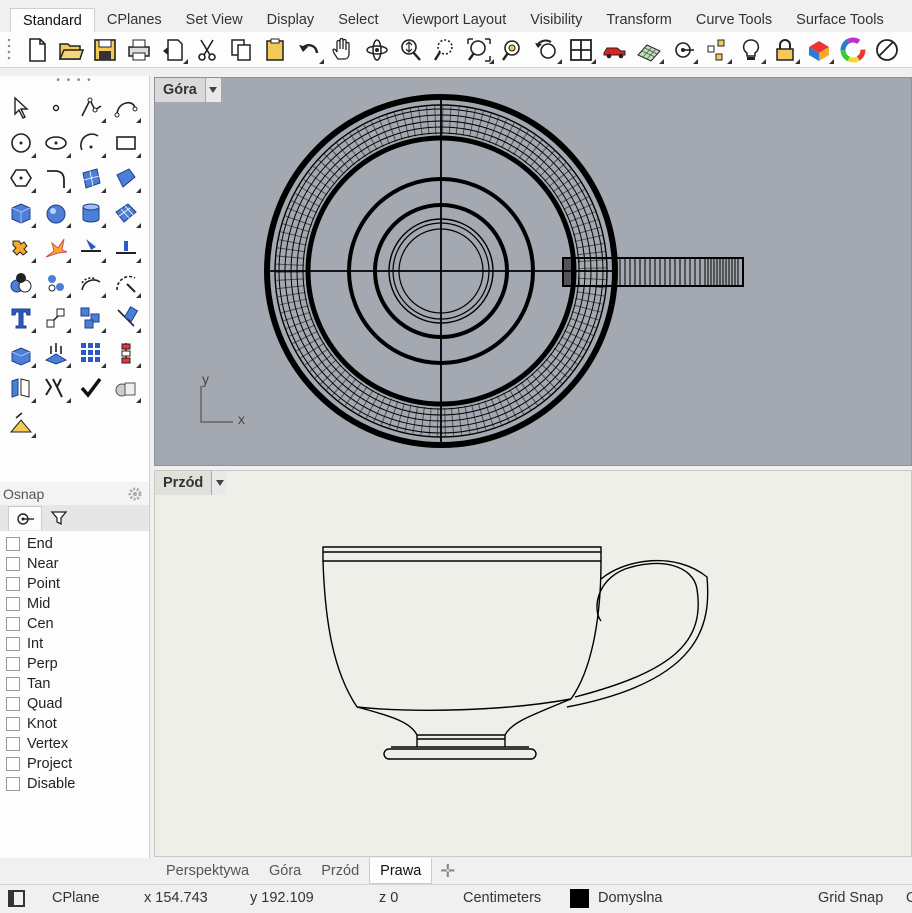 This screenshot has width=912, height=913. I want to click on rectangle-icon, so click(125, 142).